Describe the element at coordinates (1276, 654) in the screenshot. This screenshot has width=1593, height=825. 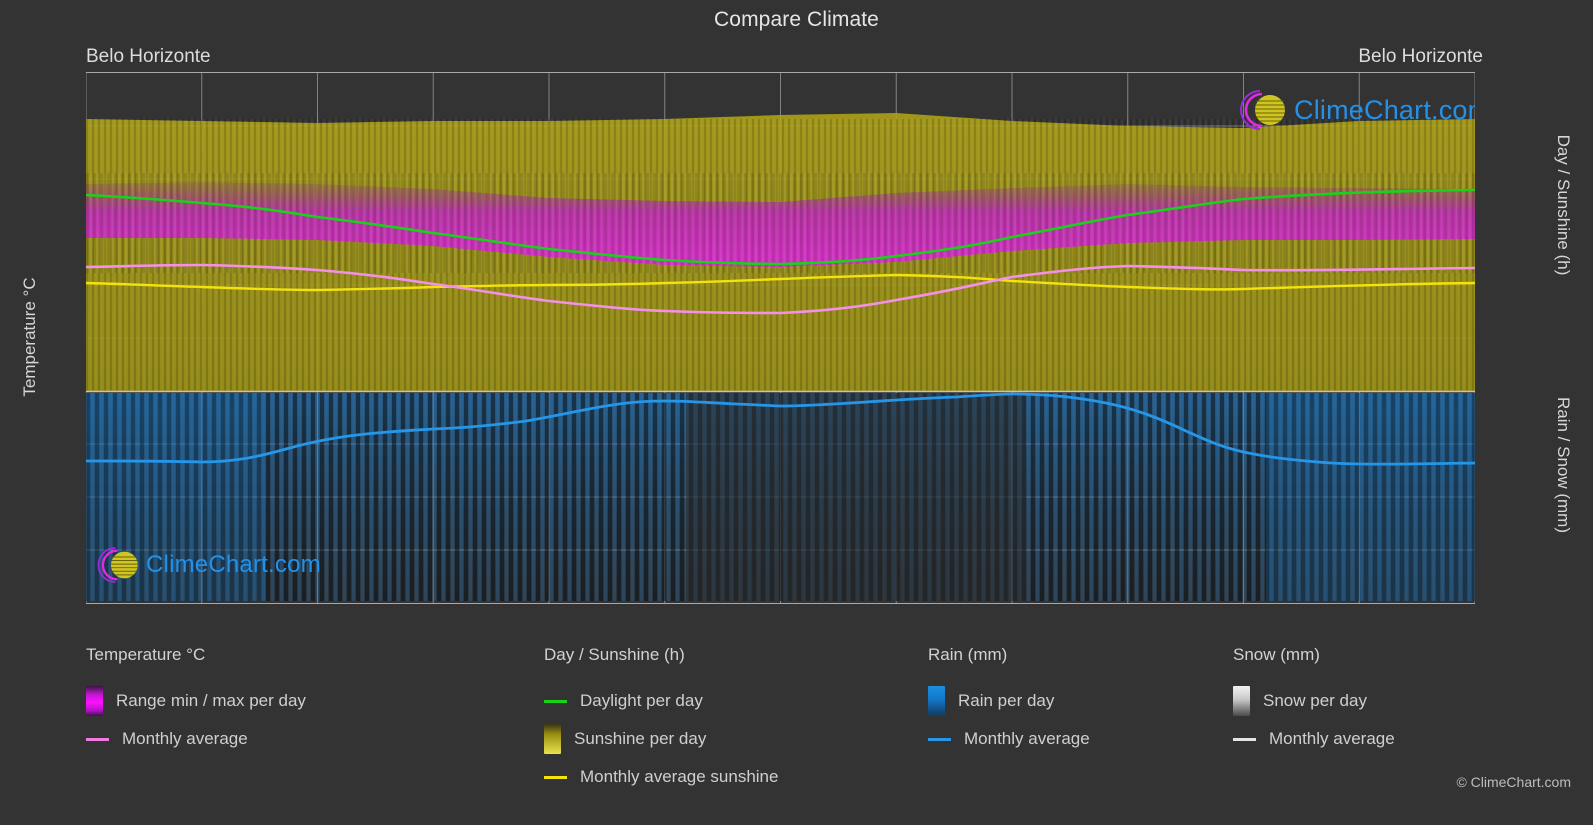
I see `legend-heading-snow: Snow (mm)` at that location.